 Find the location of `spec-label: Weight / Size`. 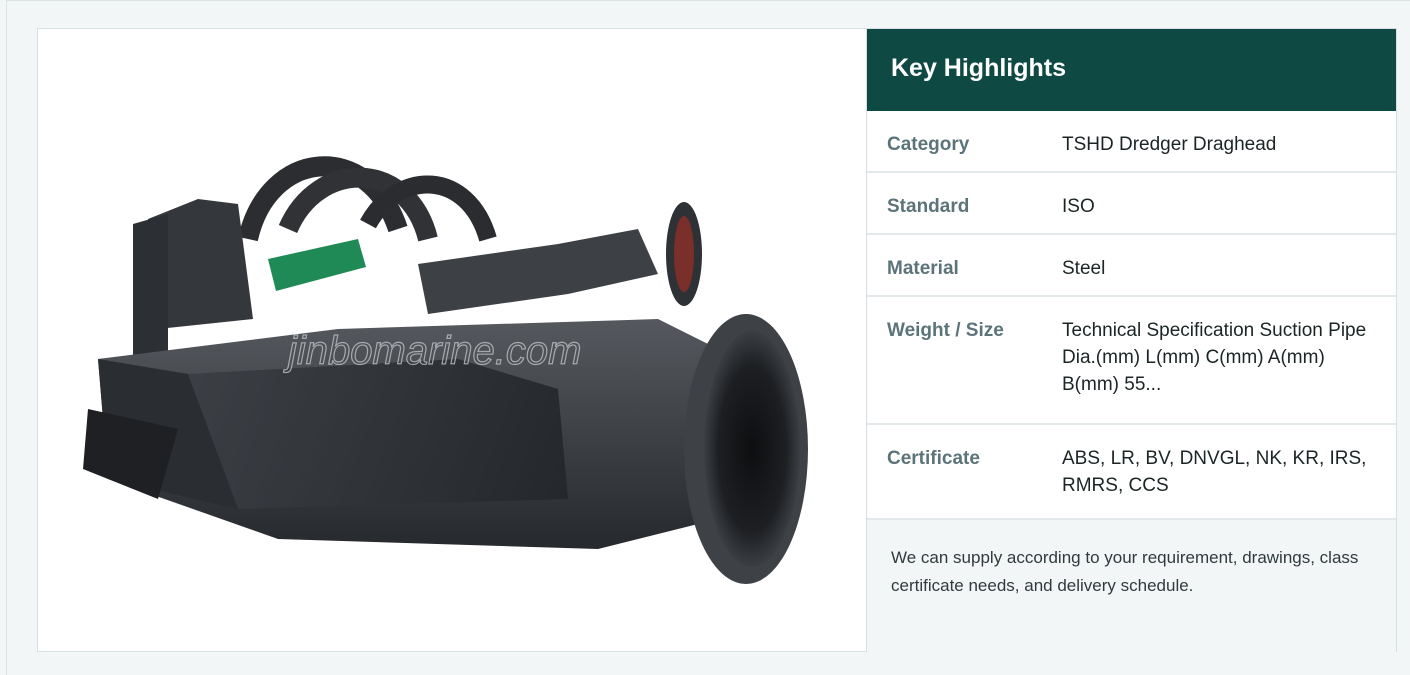

spec-label: Weight / Size is located at coordinates (945, 330).